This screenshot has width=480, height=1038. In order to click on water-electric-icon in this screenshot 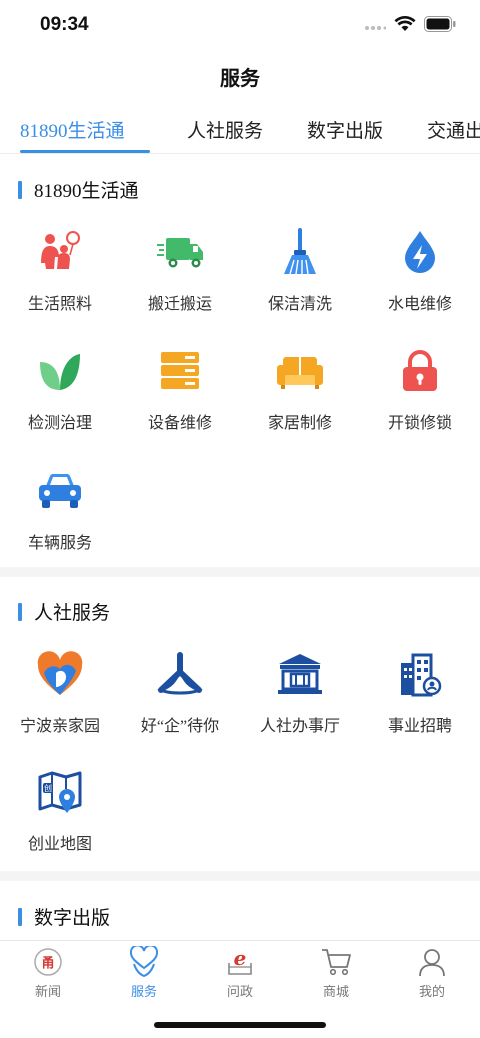, I will do `click(420, 252)`.